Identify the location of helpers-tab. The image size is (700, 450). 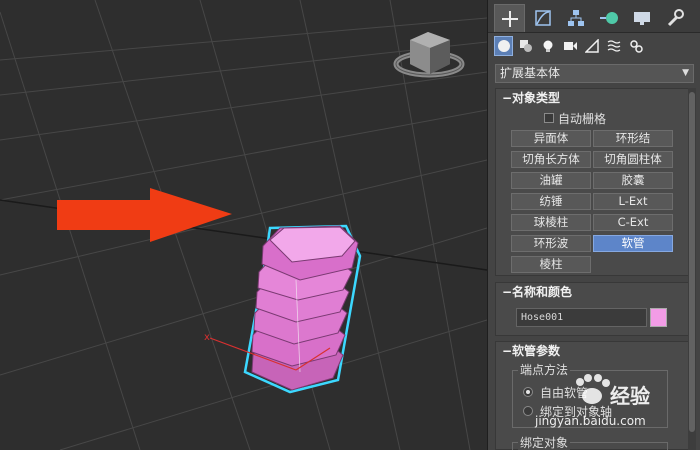
(591, 46).